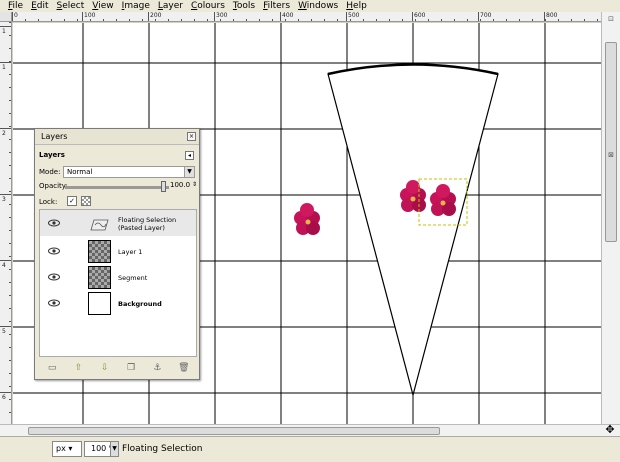 This screenshot has height=462, width=620. I want to click on mode-value: Normal, so click(80, 172).